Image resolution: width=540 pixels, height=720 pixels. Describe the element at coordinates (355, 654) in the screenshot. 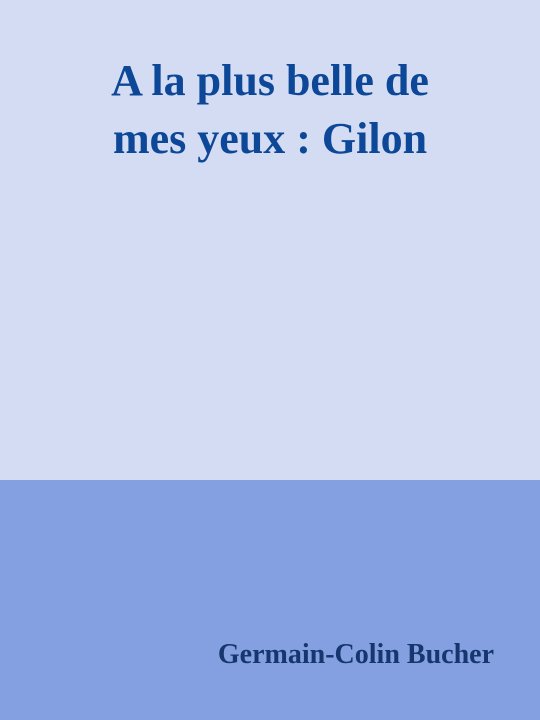

I see `book-author: Germain-Colin Bucher` at that location.